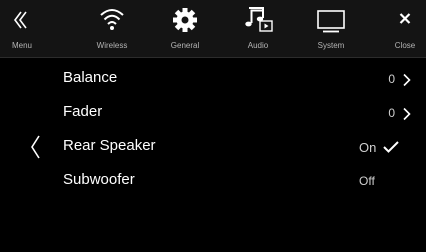 The width and height of the screenshot is (426, 252). Describe the element at coordinates (331, 45) in the screenshot. I see `tab-label: System` at that location.